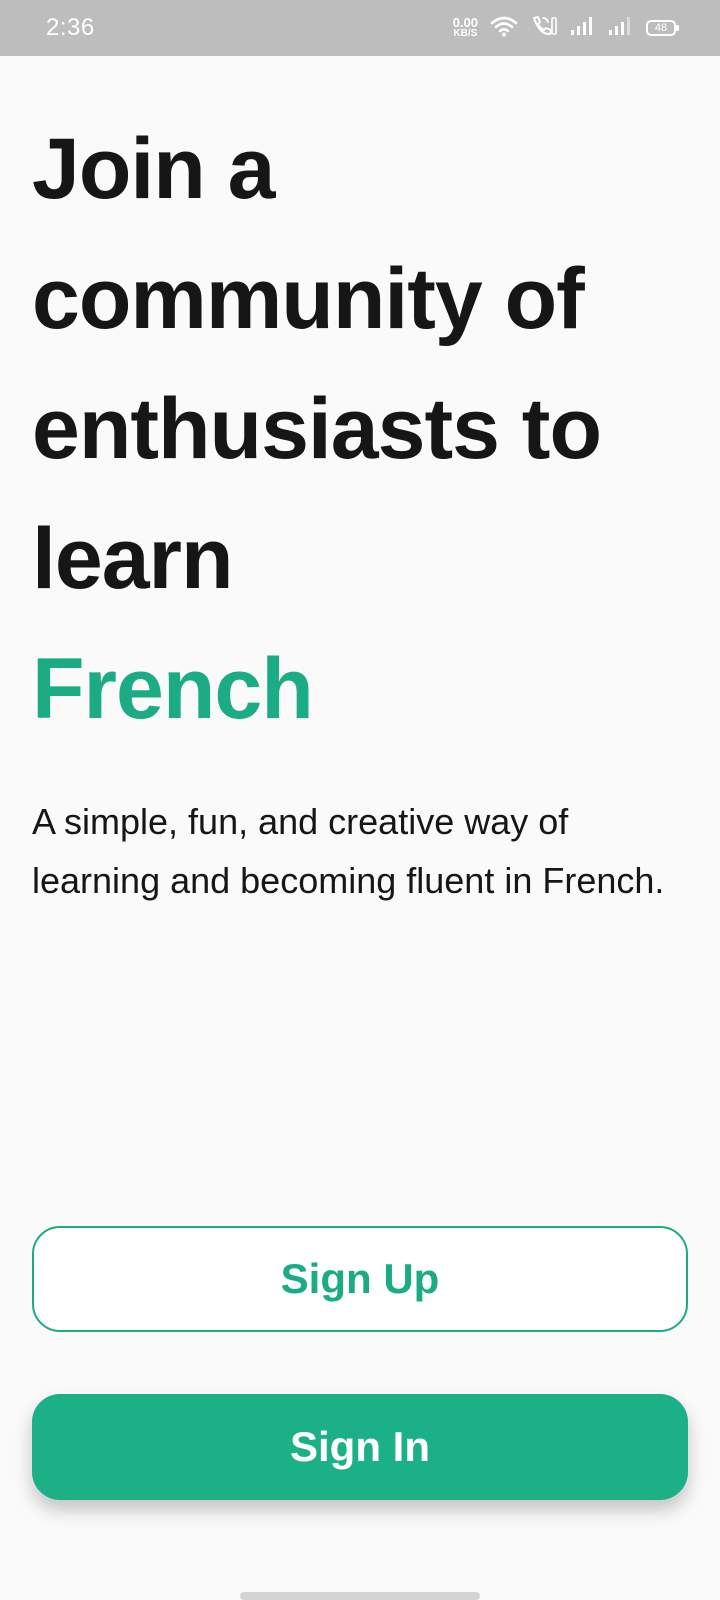 This screenshot has height=1600, width=720. I want to click on sign-up-label: Sign Up, so click(360, 1278).